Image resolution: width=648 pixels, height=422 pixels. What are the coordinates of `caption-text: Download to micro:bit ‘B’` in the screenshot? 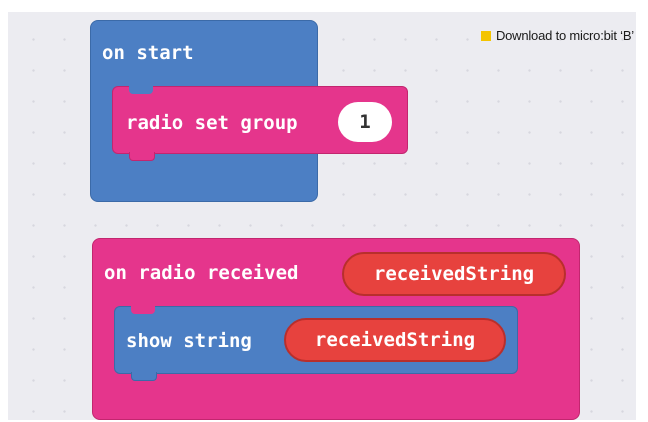 It's located at (564, 35).